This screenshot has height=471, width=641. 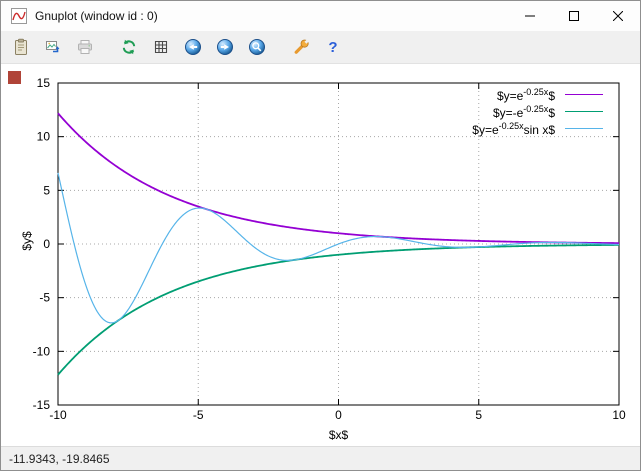 I want to click on minimize-button, so click(x=530, y=16).